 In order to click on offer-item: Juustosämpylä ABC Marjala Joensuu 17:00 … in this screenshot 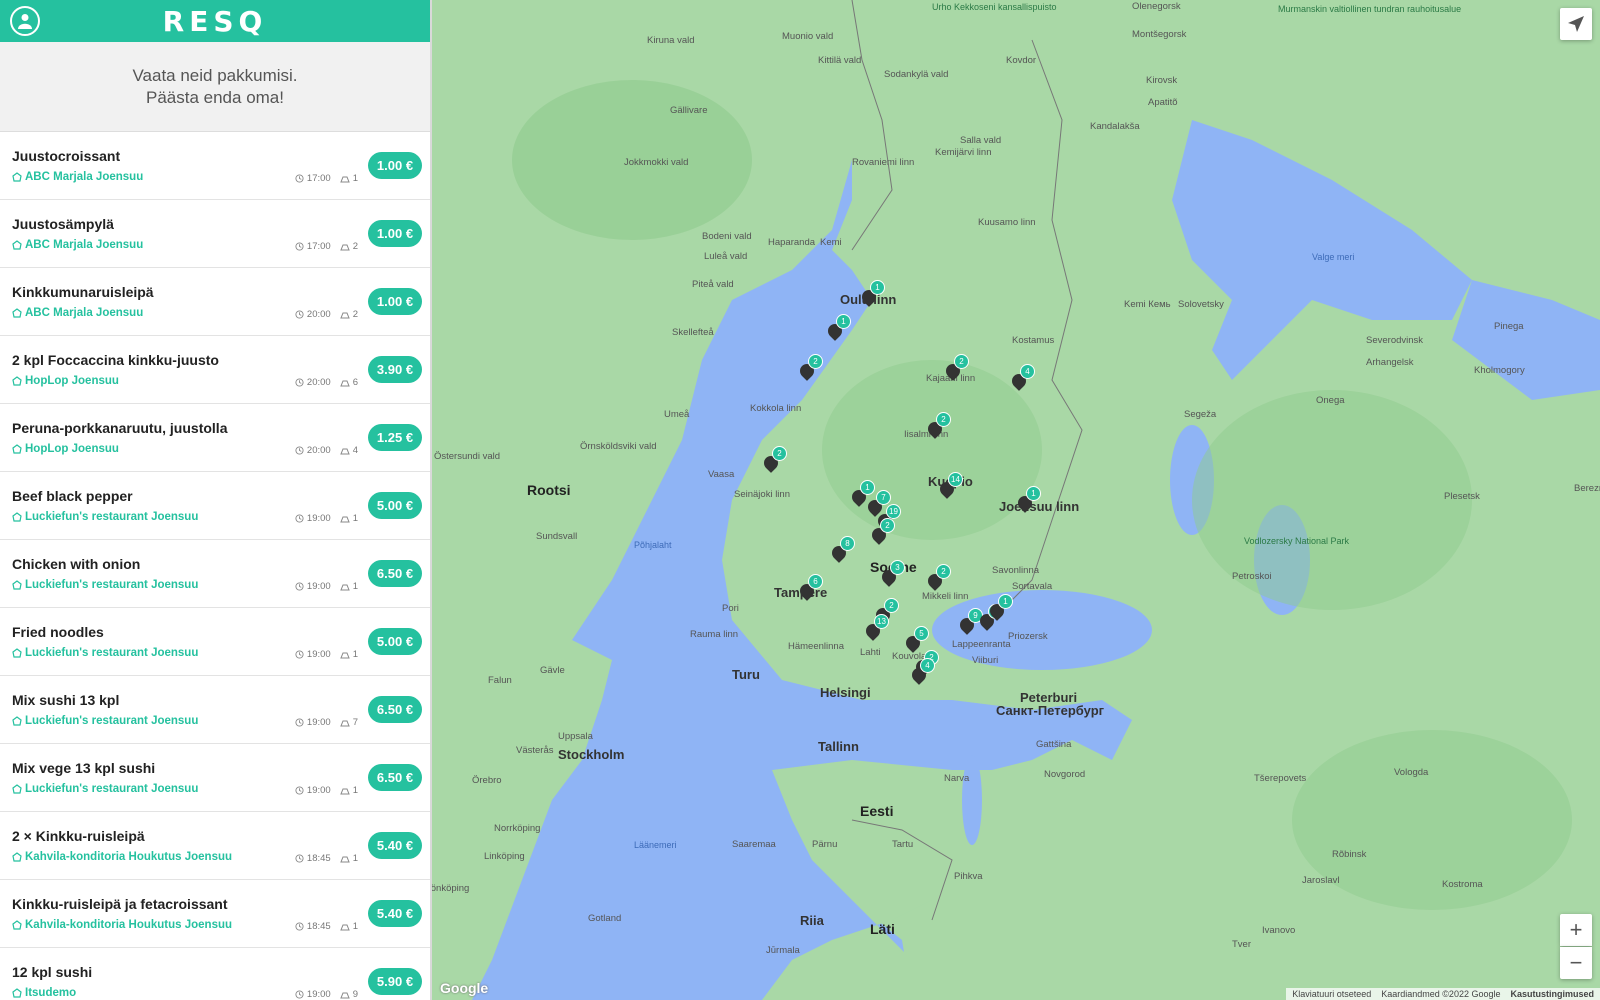, I will do `click(215, 234)`.